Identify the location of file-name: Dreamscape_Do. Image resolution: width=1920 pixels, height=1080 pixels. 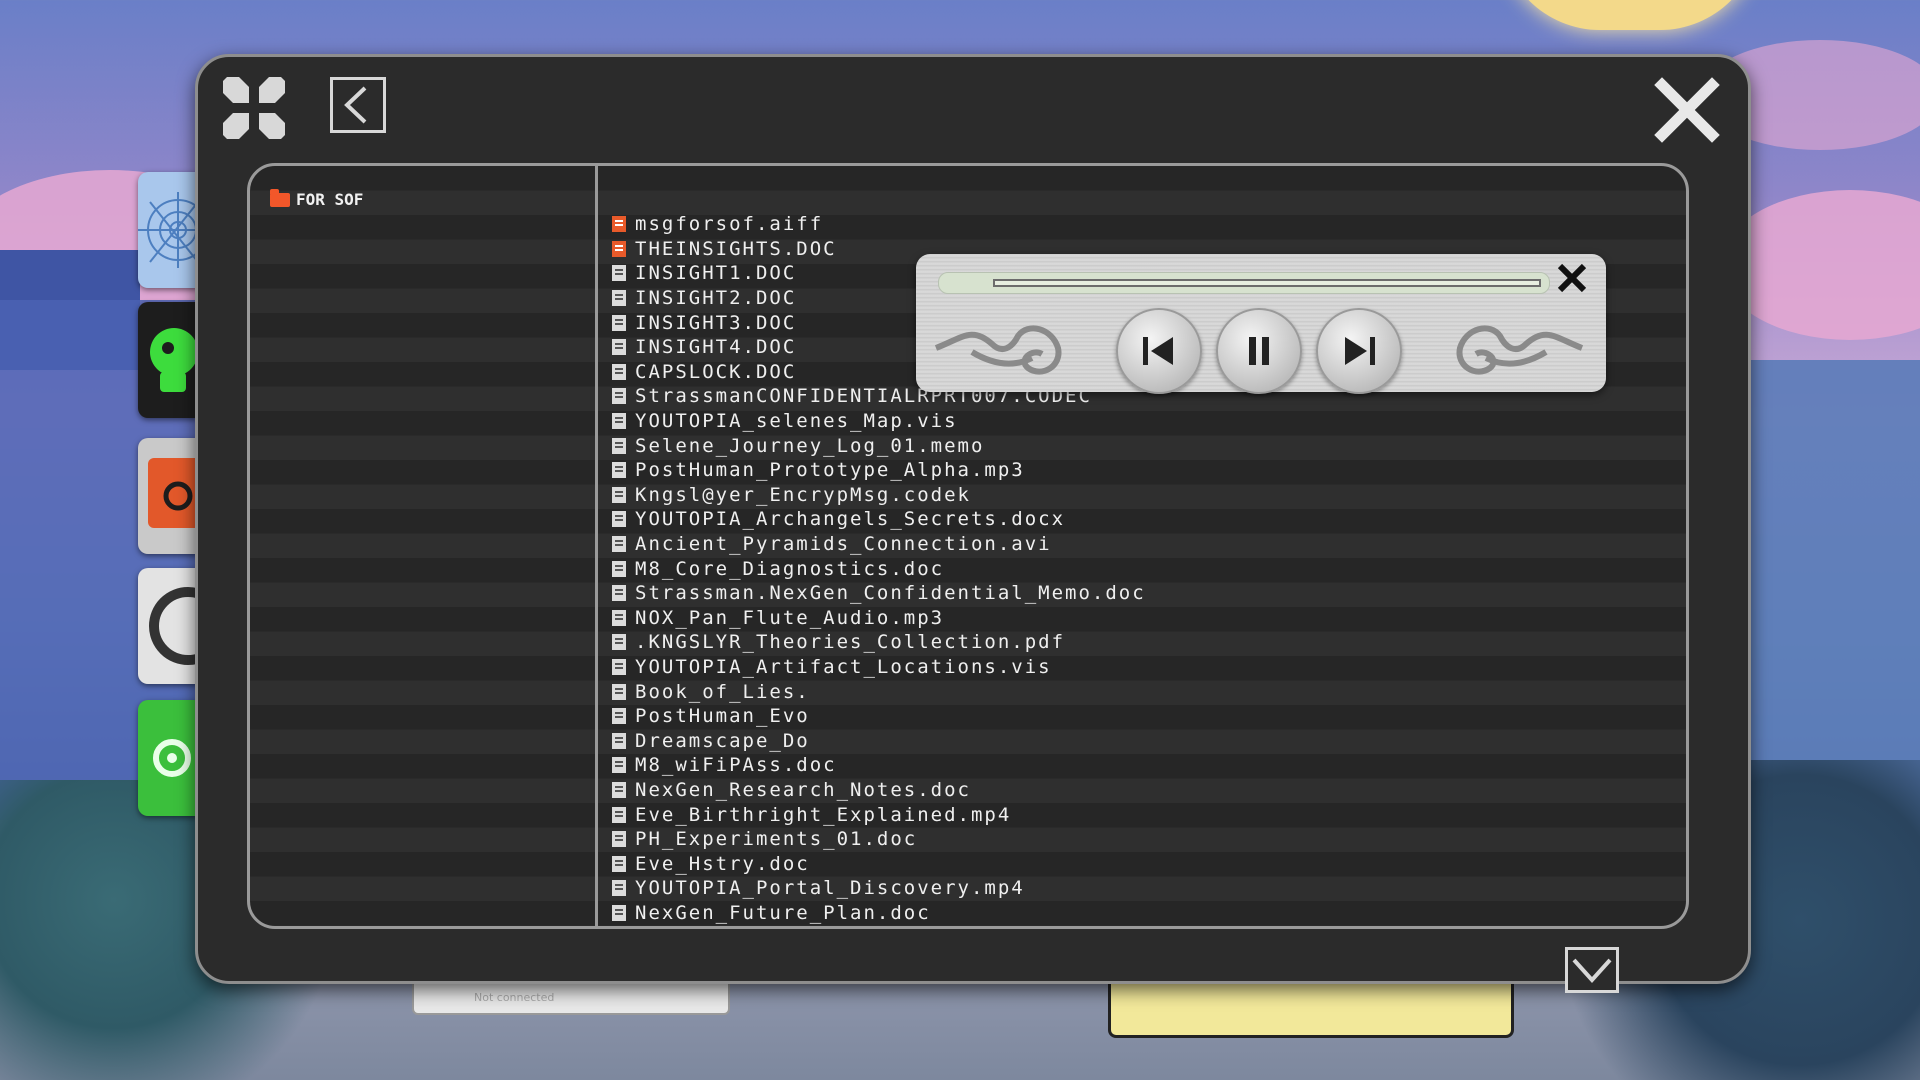
(722, 740).